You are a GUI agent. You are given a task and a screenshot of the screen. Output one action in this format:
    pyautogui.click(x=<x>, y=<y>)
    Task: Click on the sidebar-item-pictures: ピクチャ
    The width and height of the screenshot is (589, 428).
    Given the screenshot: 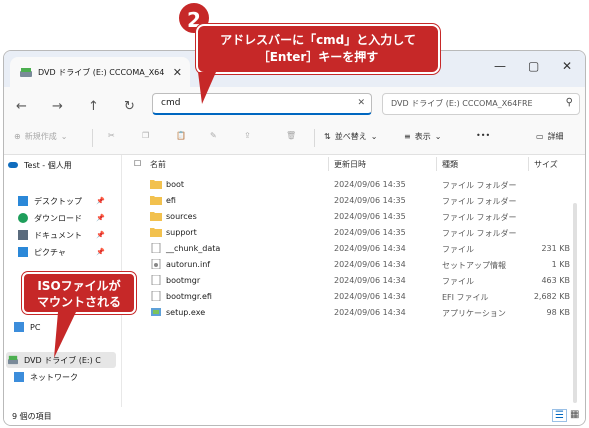 What is the action you would take?
    pyautogui.click(x=42, y=252)
    